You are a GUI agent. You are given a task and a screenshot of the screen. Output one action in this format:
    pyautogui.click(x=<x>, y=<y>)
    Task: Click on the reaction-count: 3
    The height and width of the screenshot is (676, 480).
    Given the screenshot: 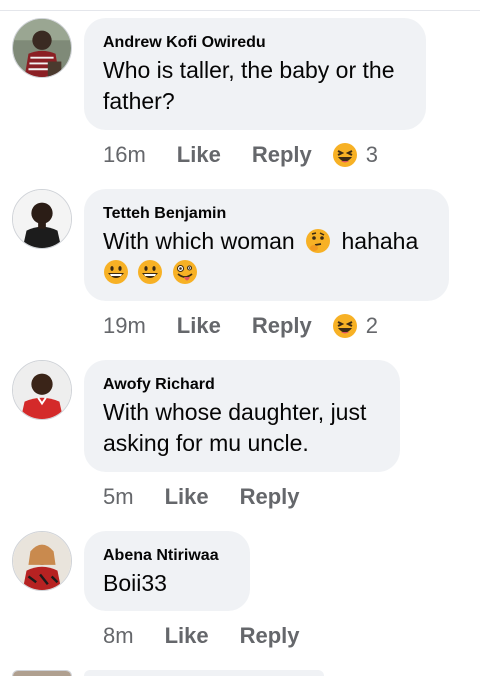 What is the action you would take?
    pyautogui.click(x=372, y=155)
    